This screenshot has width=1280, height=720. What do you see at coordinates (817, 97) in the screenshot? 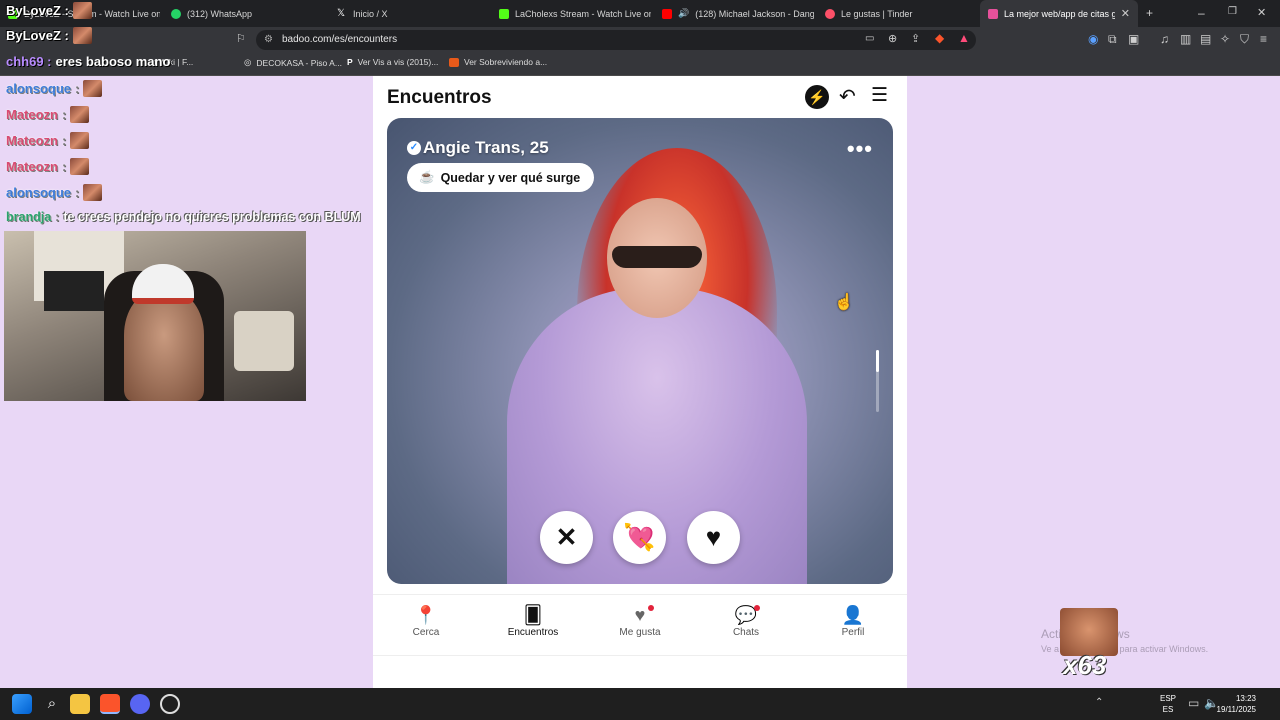
I see `boost-lightning-icon: ⚡` at bounding box center [817, 97].